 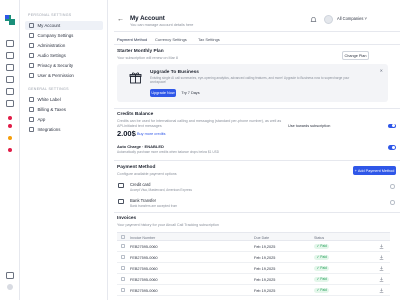 I want to click on dashboard-icon, so click(x=10, y=43).